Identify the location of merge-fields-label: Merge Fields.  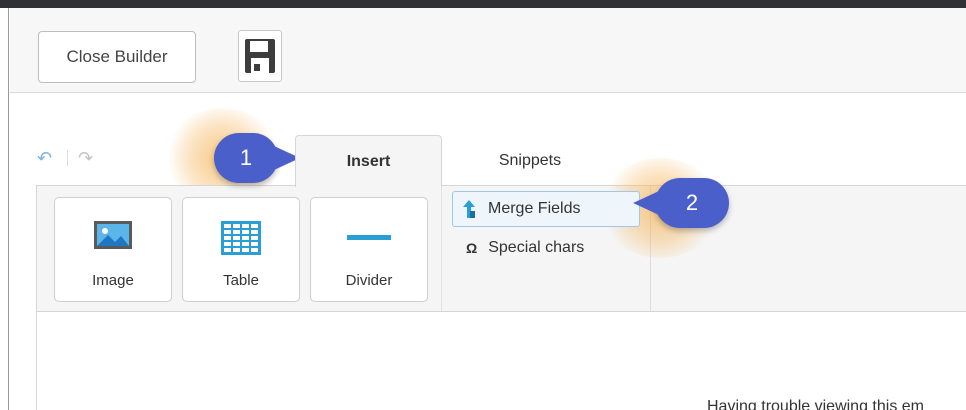
(534, 208).